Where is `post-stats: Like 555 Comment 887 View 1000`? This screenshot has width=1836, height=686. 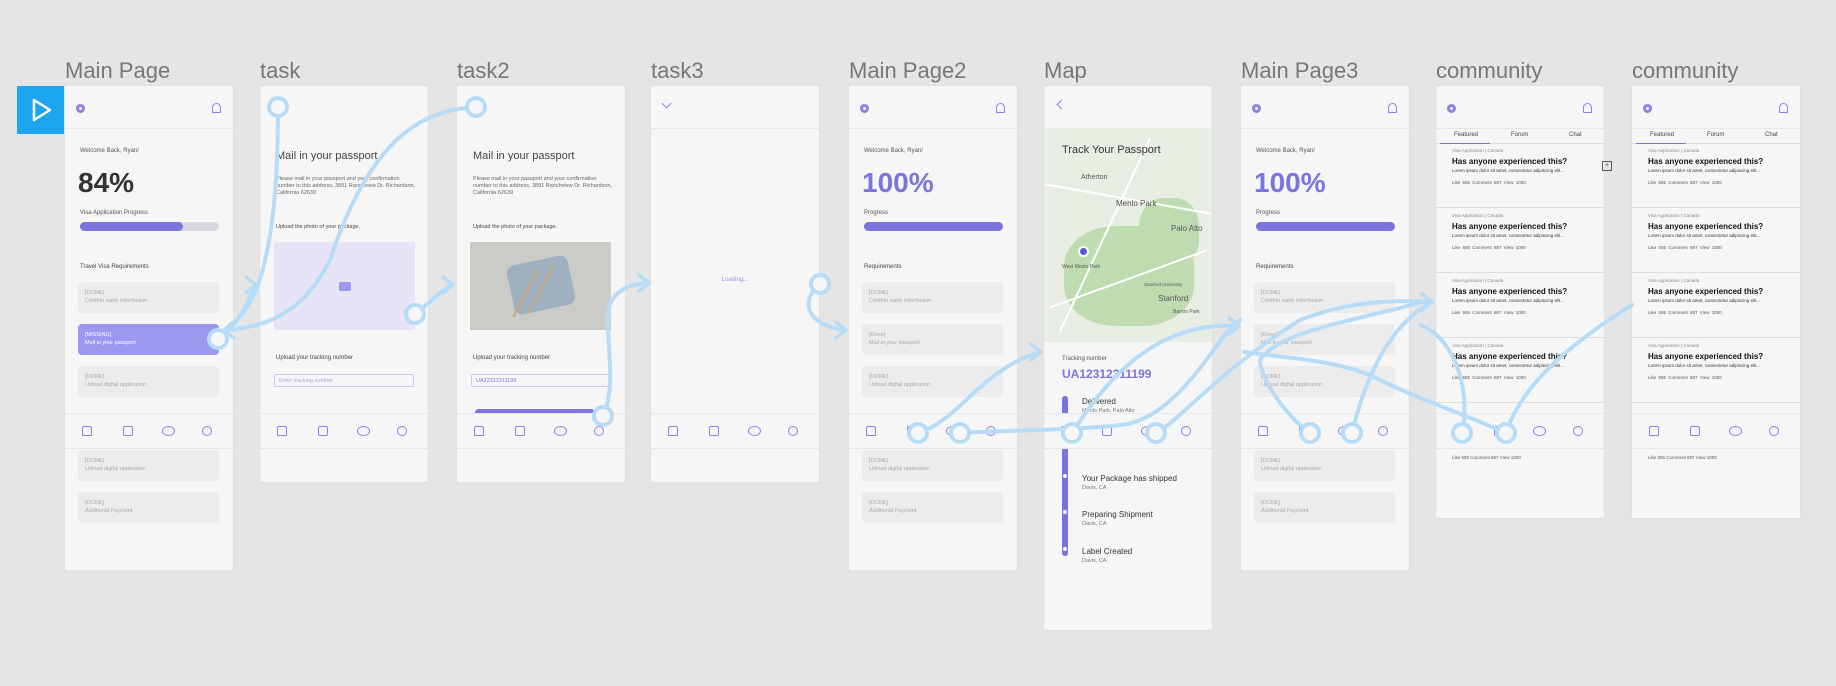
post-stats: Like 555 Comment 887 View 1000 is located at coordinates (1489, 182).